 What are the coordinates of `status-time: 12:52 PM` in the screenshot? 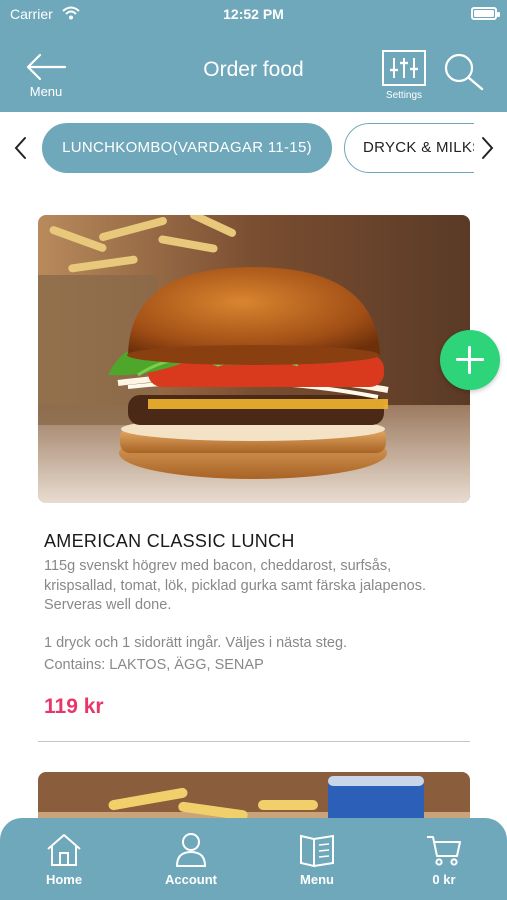 It's located at (253, 14).